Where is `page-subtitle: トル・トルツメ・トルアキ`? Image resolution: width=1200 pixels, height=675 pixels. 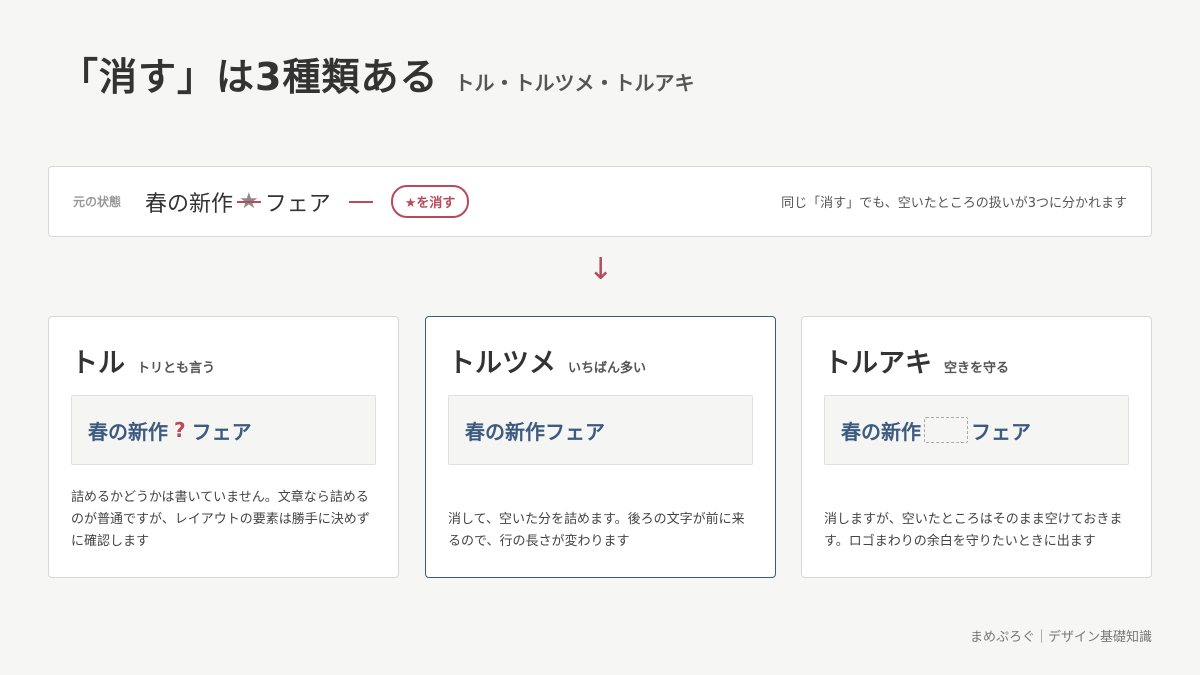 page-subtitle: トル・トルツメ・トルアキ is located at coordinates (574, 83).